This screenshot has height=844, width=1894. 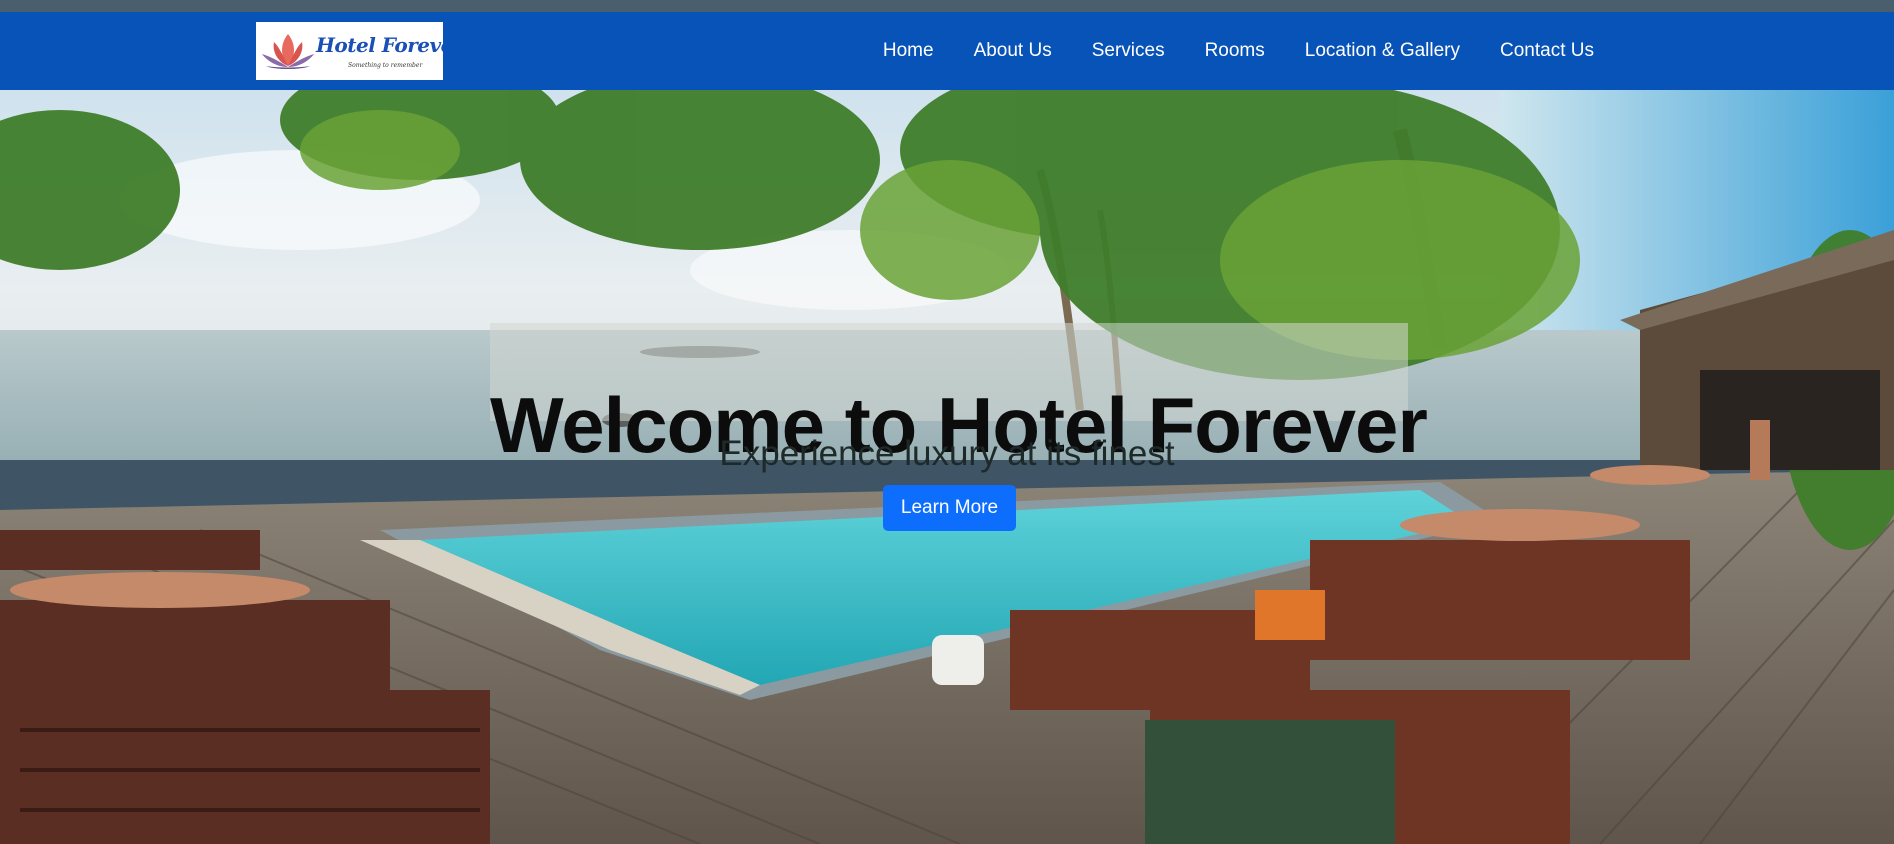 I want to click on brand-logo: Hotel Forever Something to remember, so click(x=349, y=51).